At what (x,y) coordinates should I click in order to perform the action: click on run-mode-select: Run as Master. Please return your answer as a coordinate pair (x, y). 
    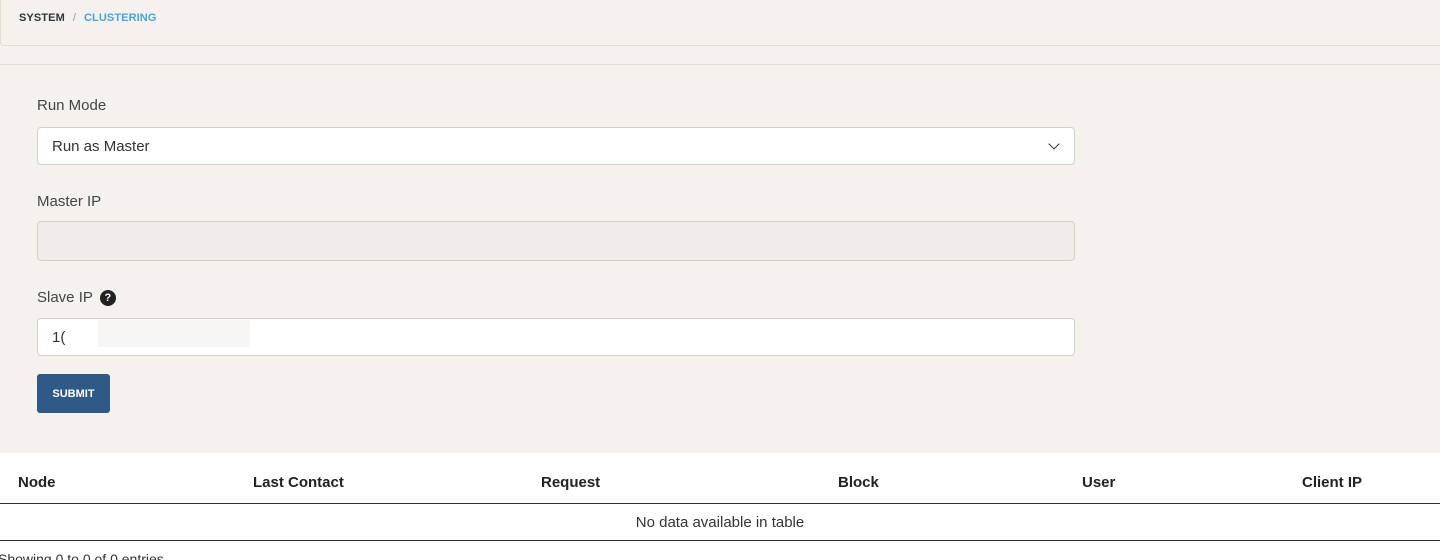
    Looking at the image, I should click on (556, 146).